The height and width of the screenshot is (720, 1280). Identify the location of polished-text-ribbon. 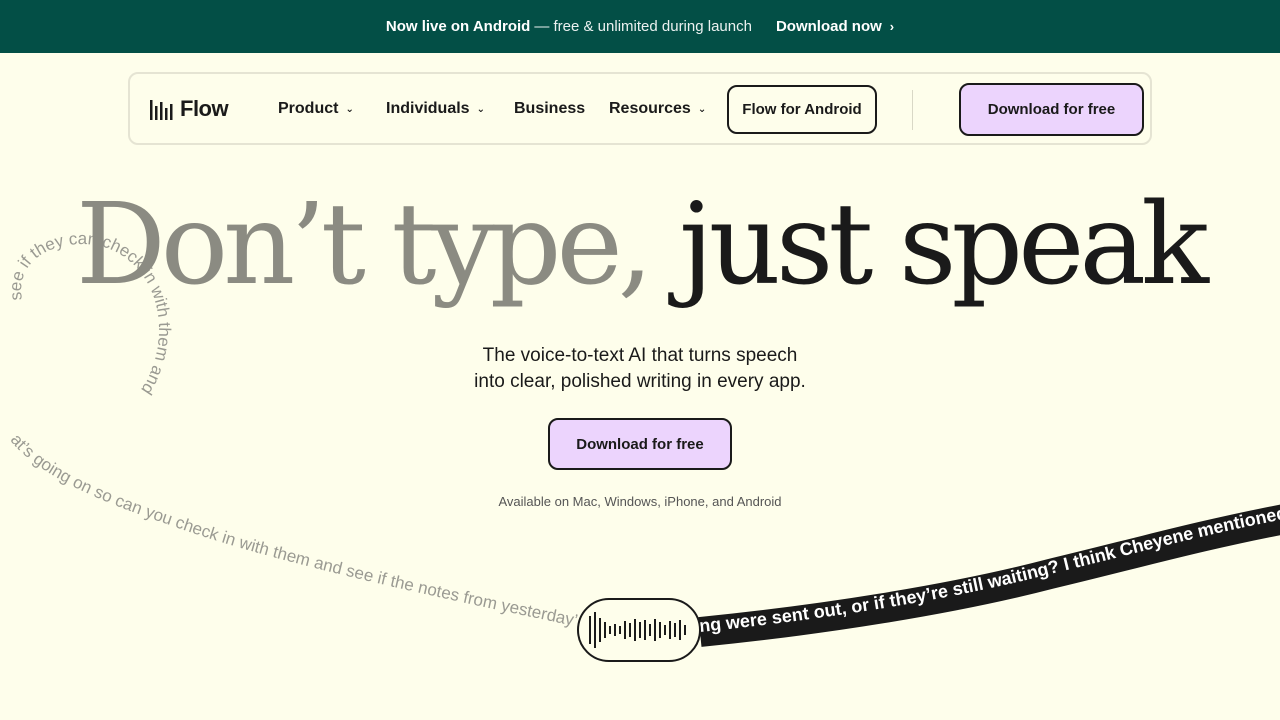
(989, 575).